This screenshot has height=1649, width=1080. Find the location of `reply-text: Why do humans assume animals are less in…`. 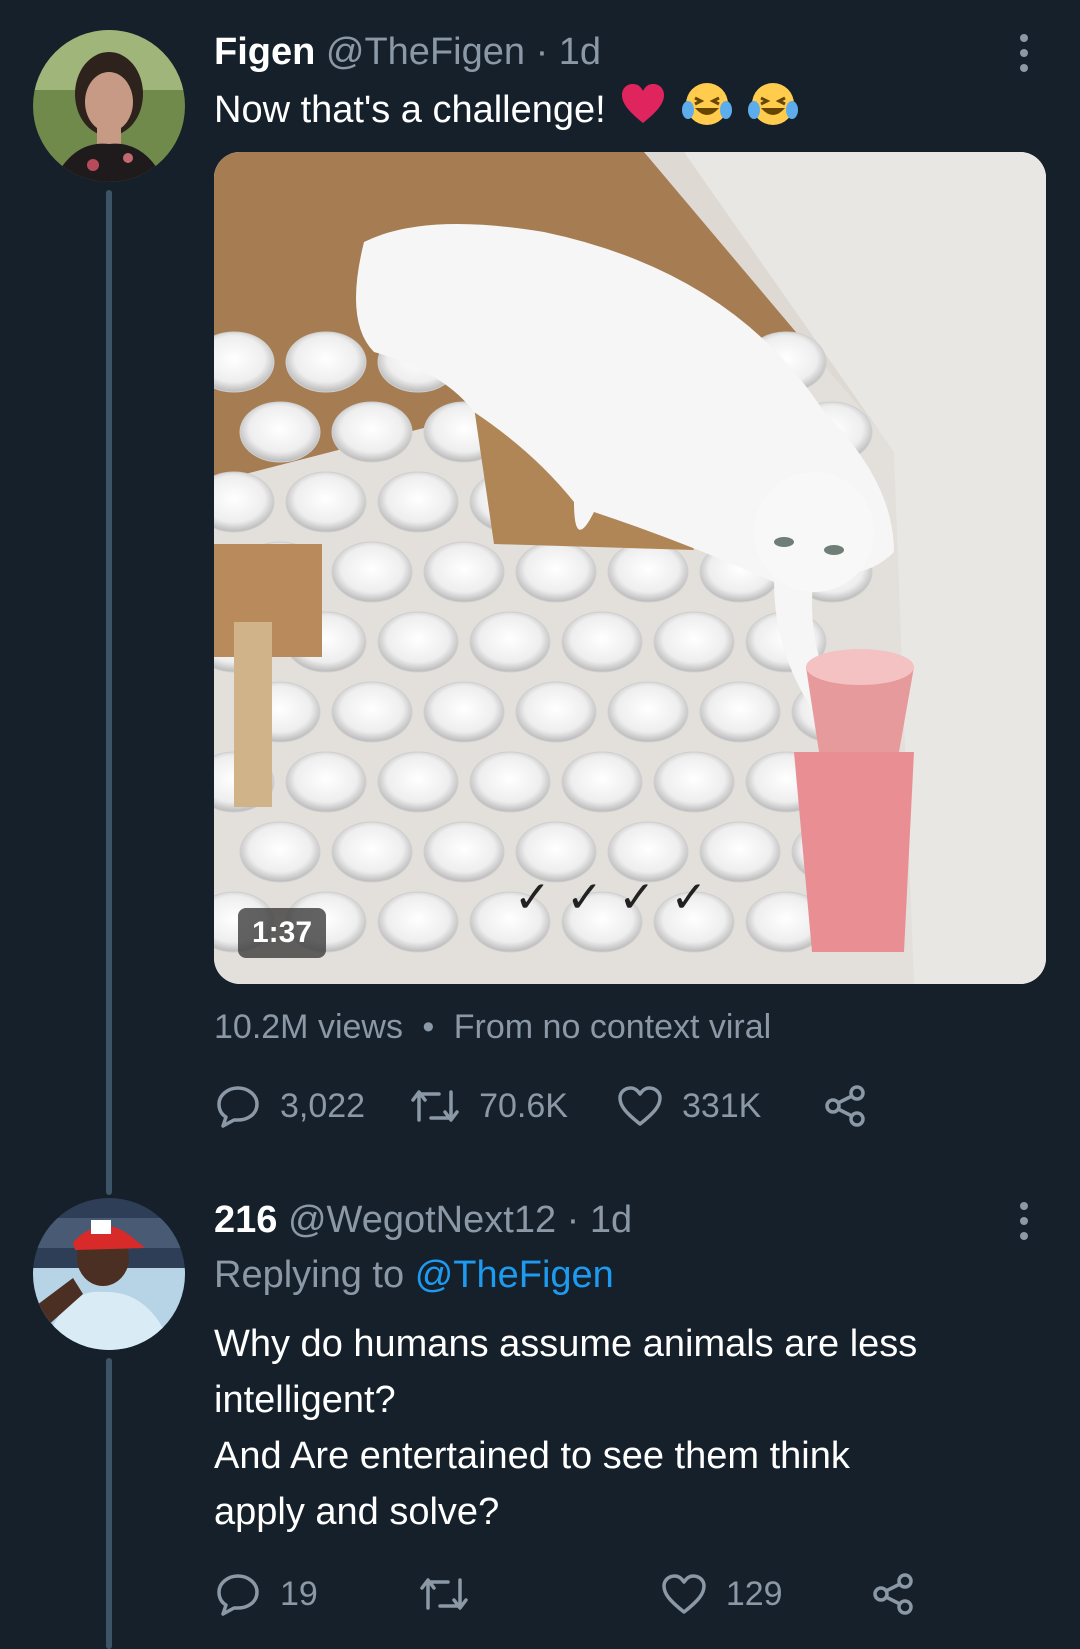

reply-text: Why do humans assume animals are less in… is located at coordinates (565, 1428).